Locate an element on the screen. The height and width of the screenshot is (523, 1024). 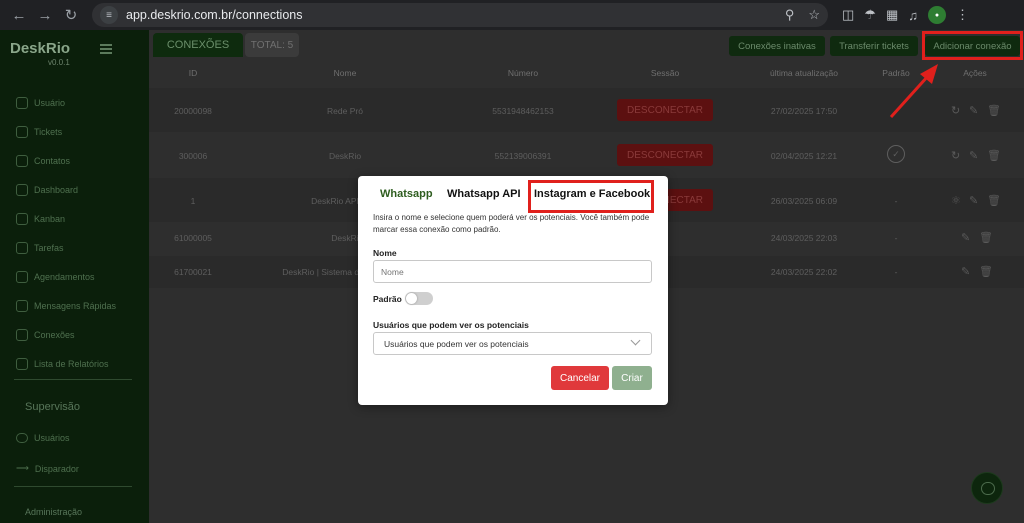
default-toggle is located at coordinates (419, 298).